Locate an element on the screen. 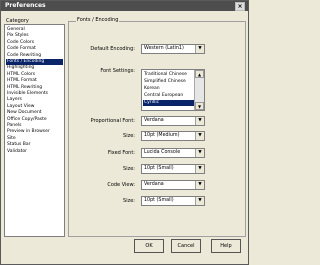 The height and width of the screenshot is (265, 320). proportional-size-select: 10pt (Medium) ▼ is located at coordinates (173, 136).